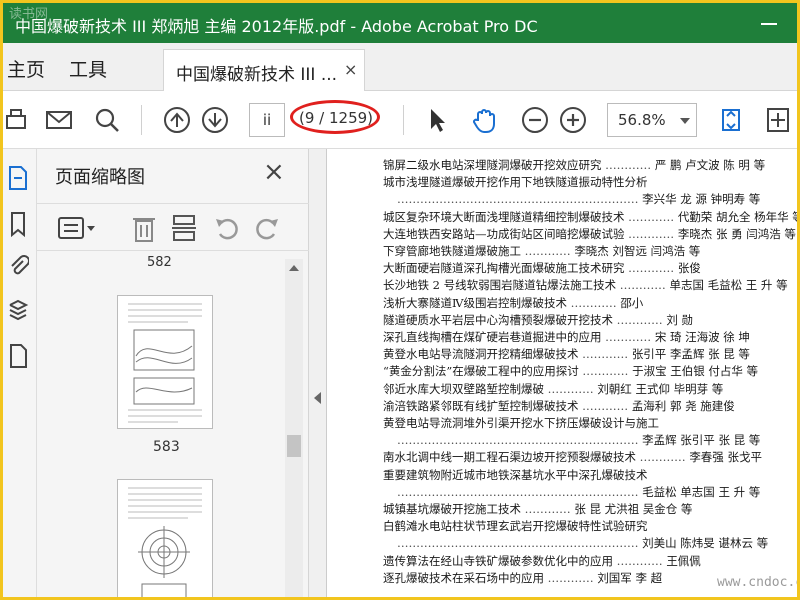 The image size is (800, 600). I want to click on toc-entry-authors: 严 鹏 卢文波 陈 明 等, so click(710, 165).